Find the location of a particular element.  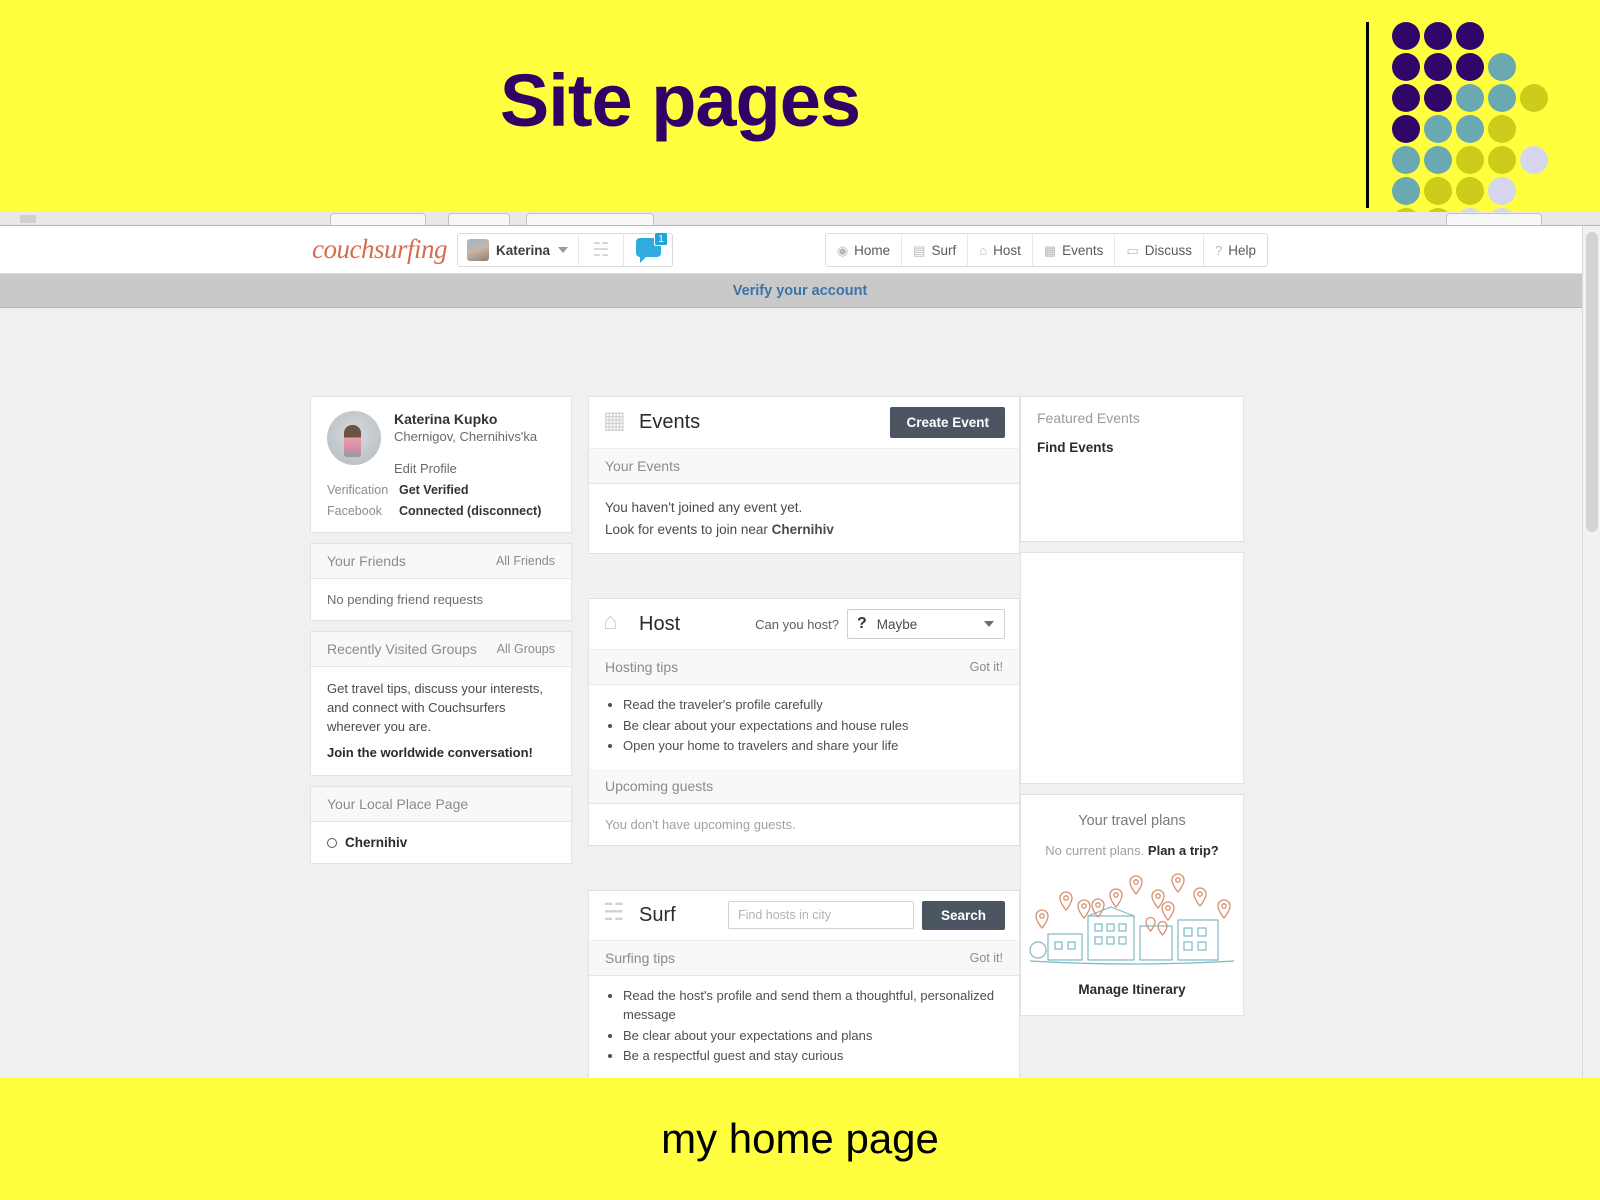

chevron-down-icon is located at coordinates (563, 250).